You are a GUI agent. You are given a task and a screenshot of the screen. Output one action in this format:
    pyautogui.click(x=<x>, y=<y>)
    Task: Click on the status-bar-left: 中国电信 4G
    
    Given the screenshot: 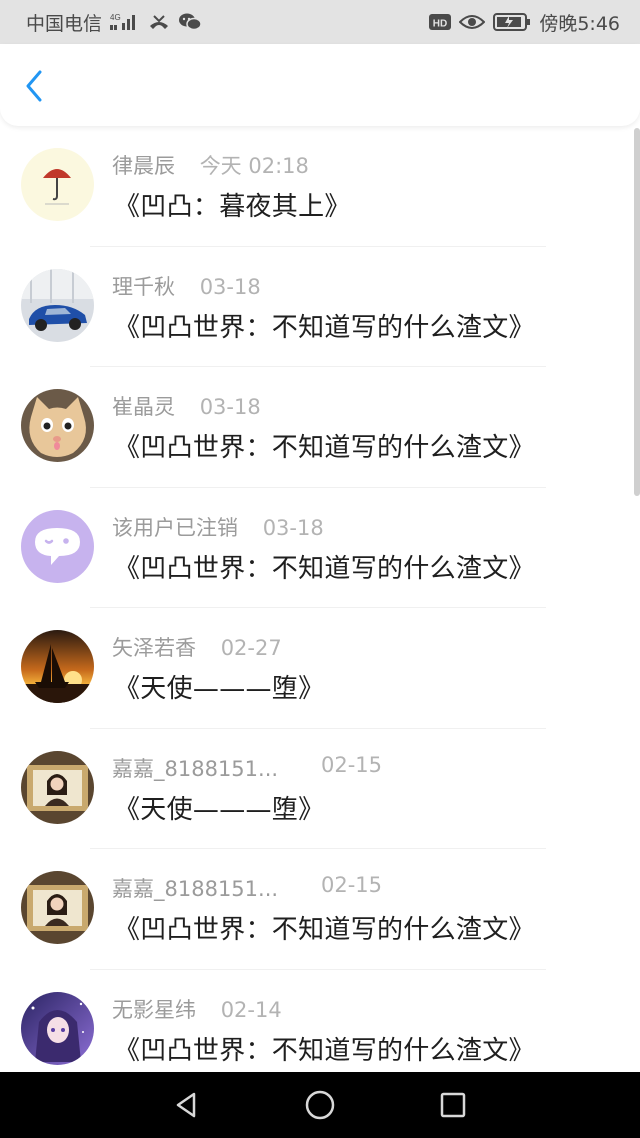 What is the action you would take?
    pyautogui.click(x=114, y=22)
    